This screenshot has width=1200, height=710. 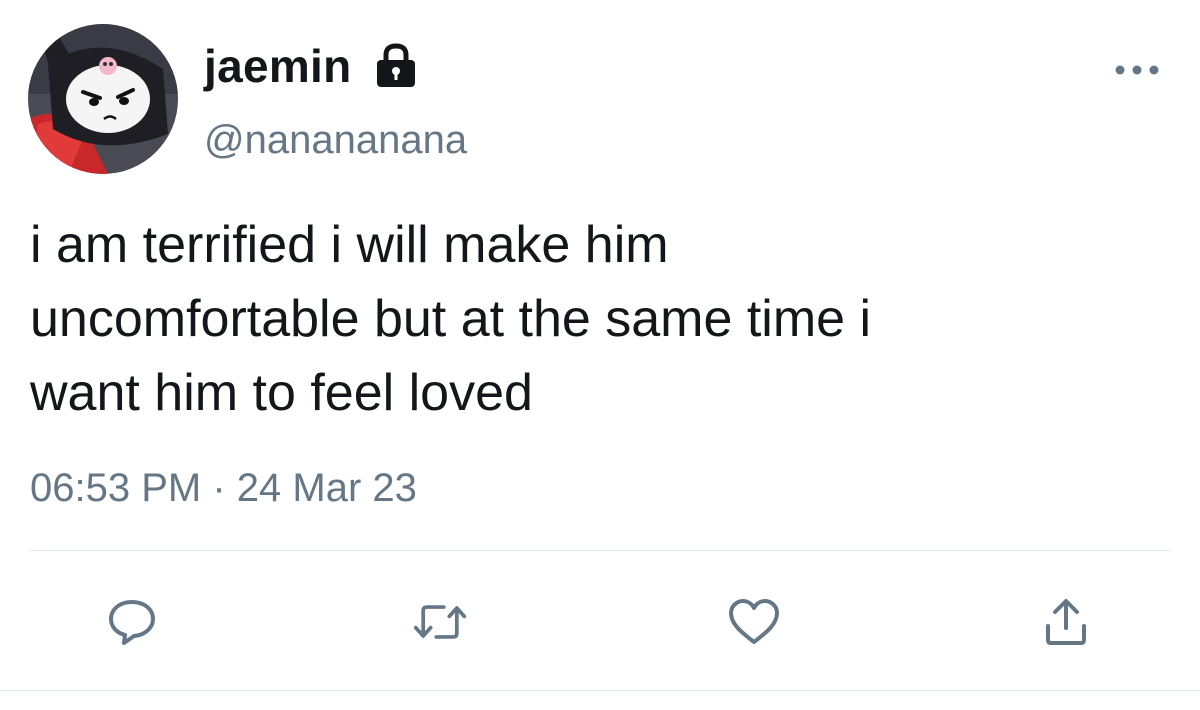 I want to click on retweet-button, so click(x=440, y=622).